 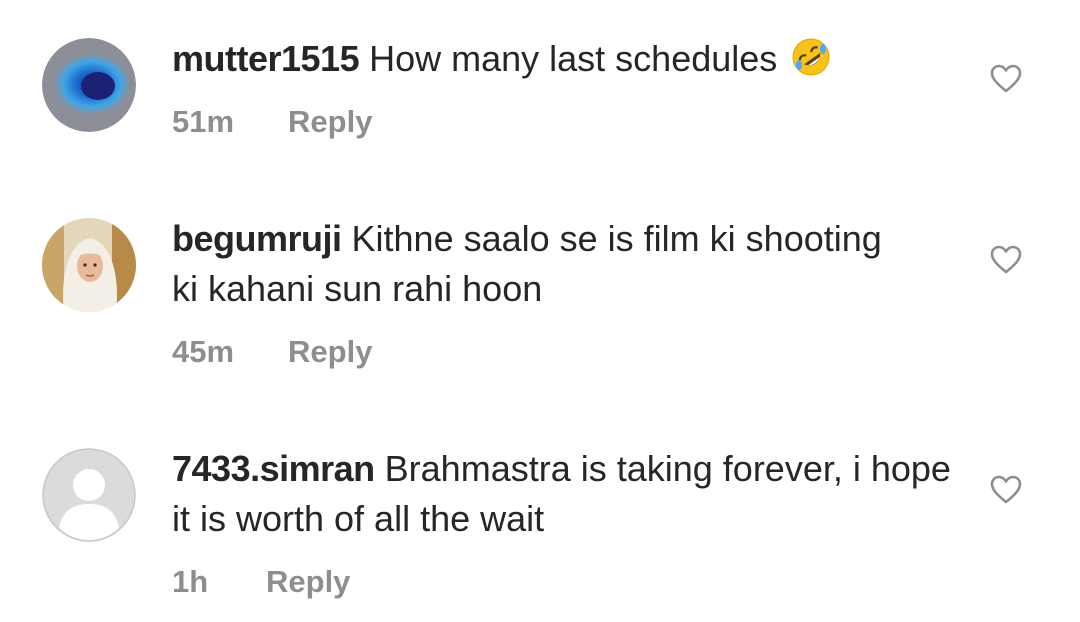 I want to click on comment-text-block: mutter1515 How many last schedules, so click(x=567, y=62).